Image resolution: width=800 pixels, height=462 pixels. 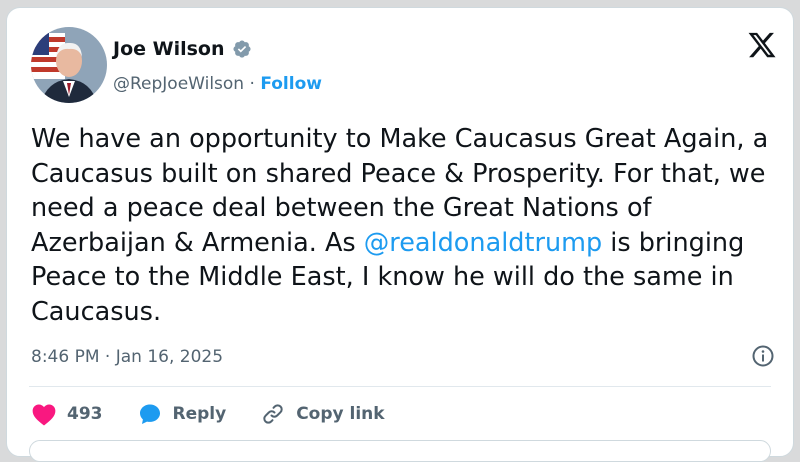 I want to click on link-icon, so click(x=273, y=414).